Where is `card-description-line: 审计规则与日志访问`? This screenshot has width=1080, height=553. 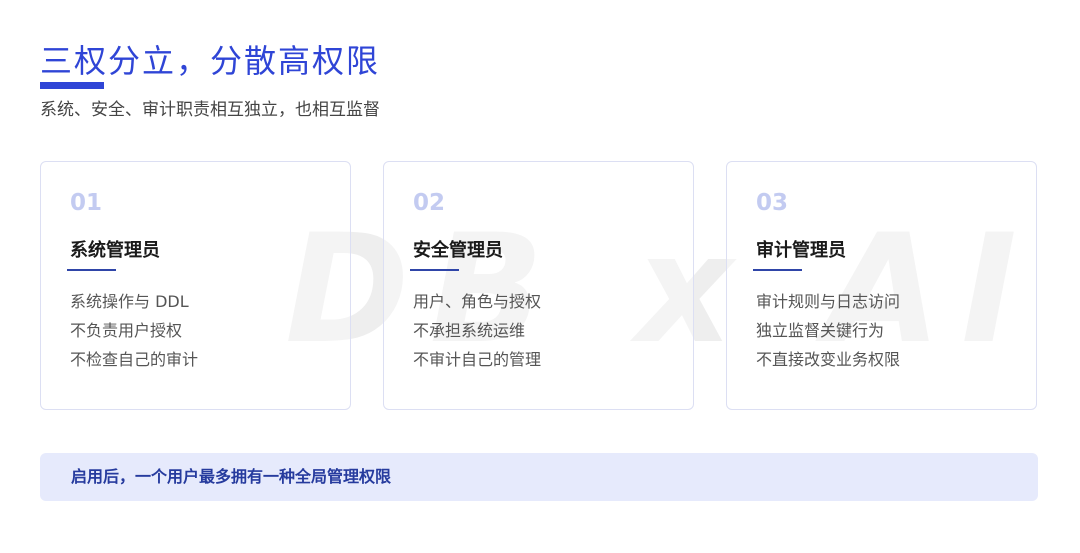 card-description-line: 审计规则与日志访问 is located at coordinates (828, 301).